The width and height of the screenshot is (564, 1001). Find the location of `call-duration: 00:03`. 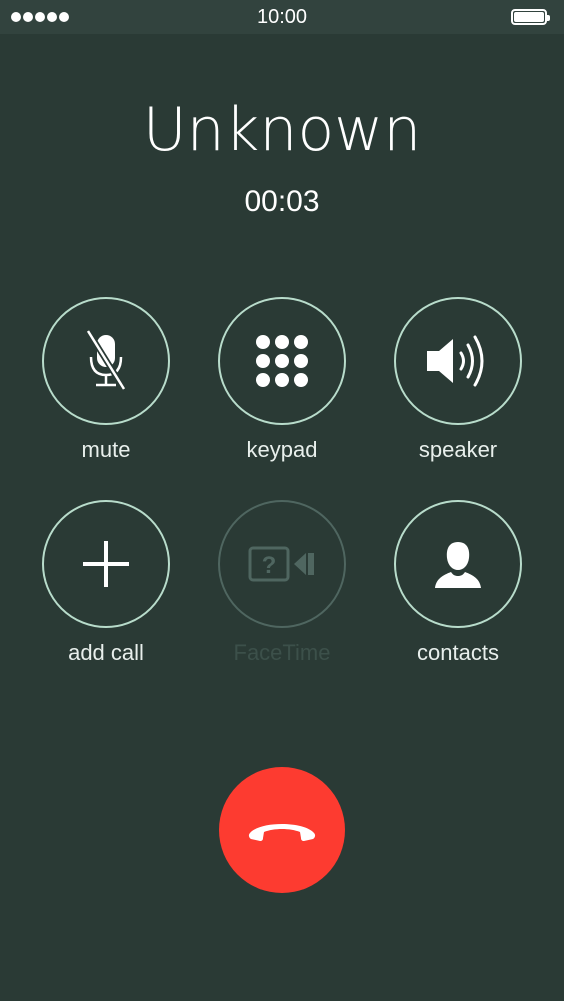

call-duration: 00:03 is located at coordinates (282, 201).